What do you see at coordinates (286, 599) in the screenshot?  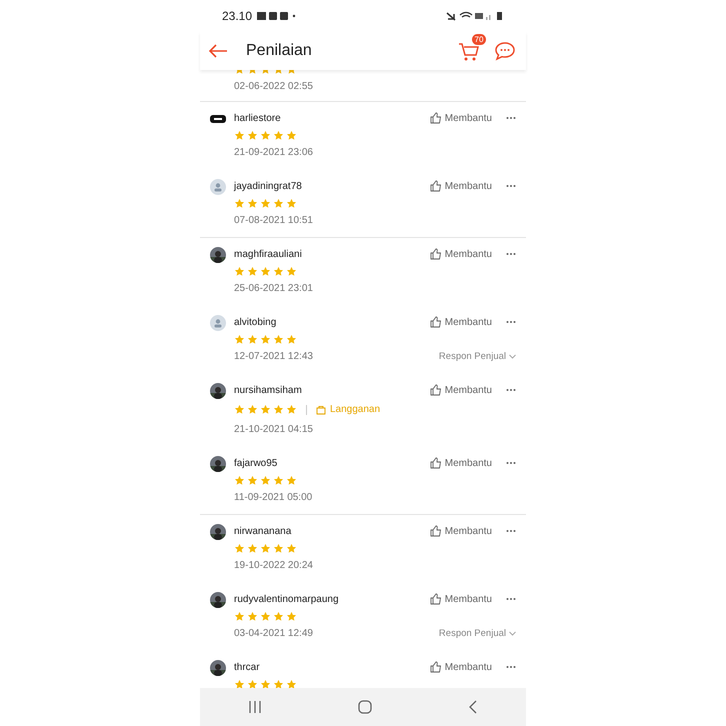 I see `reviewer-name: rudyvalentinomarpaung` at bounding box center [286, 599].